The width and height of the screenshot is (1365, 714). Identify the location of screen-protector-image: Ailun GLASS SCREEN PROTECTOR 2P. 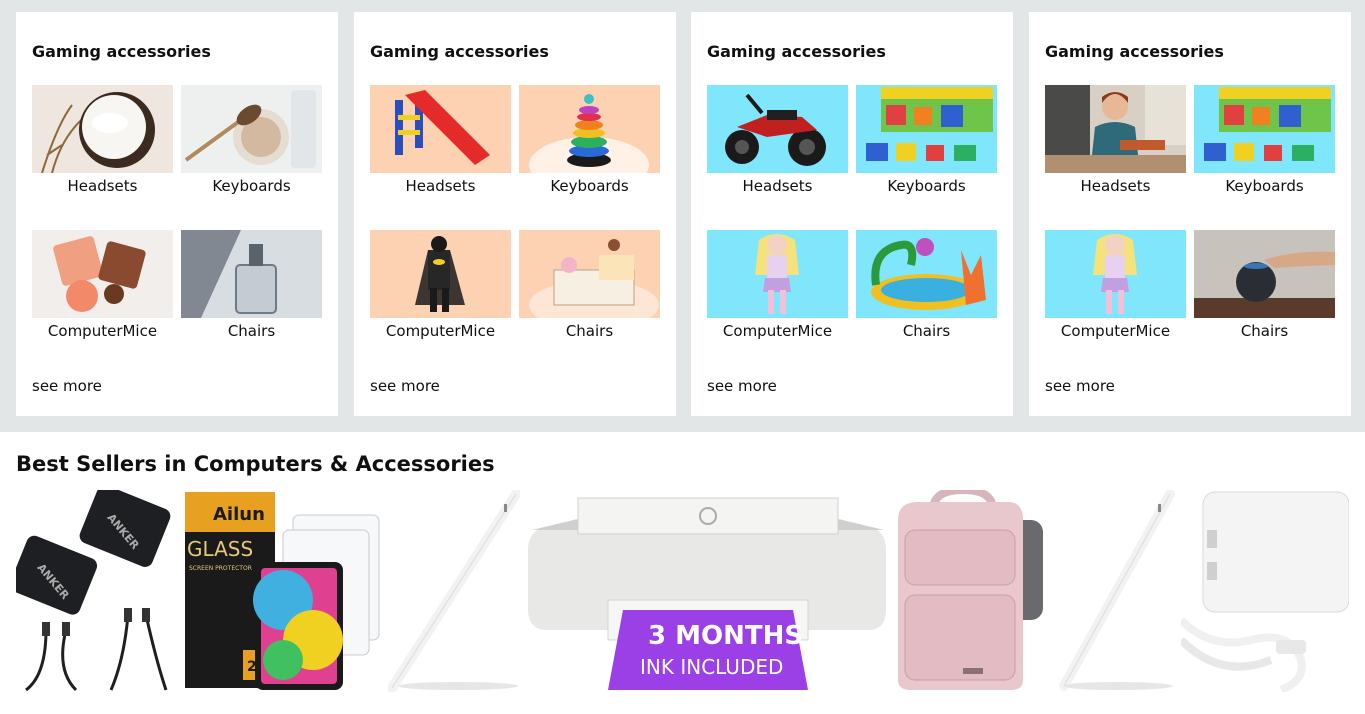
(283, 591).